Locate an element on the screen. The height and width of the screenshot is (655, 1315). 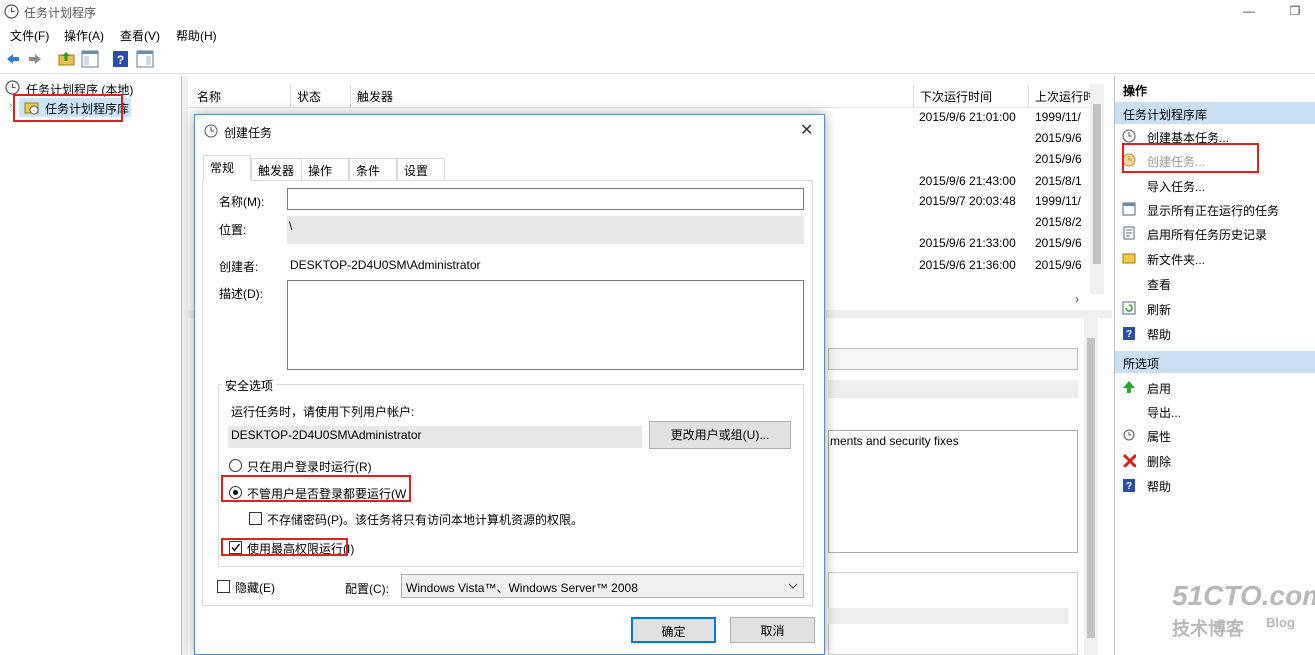
toolbar is located at coordinates (657, 60).